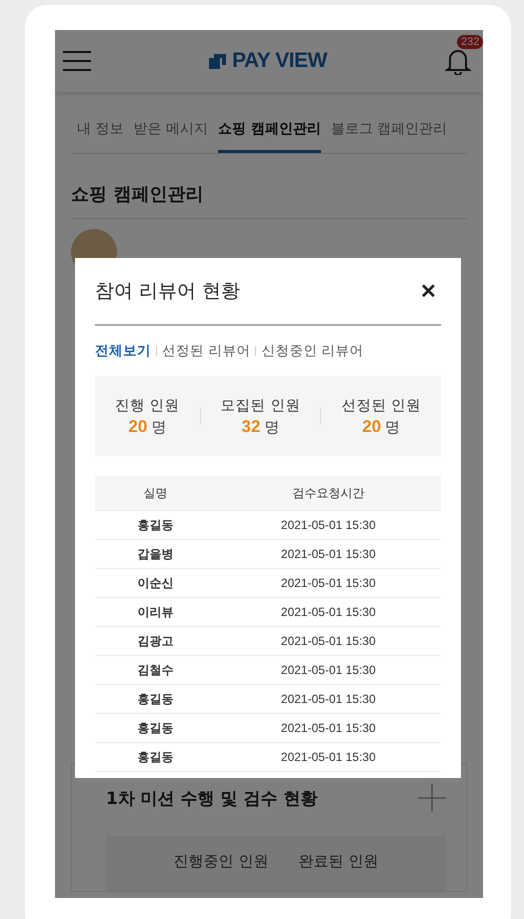 This screenshot has height=919, width=524. Describe the element at coordinates (155, 670) in the screenshot. I see `table-cell: 김철수` at that location.